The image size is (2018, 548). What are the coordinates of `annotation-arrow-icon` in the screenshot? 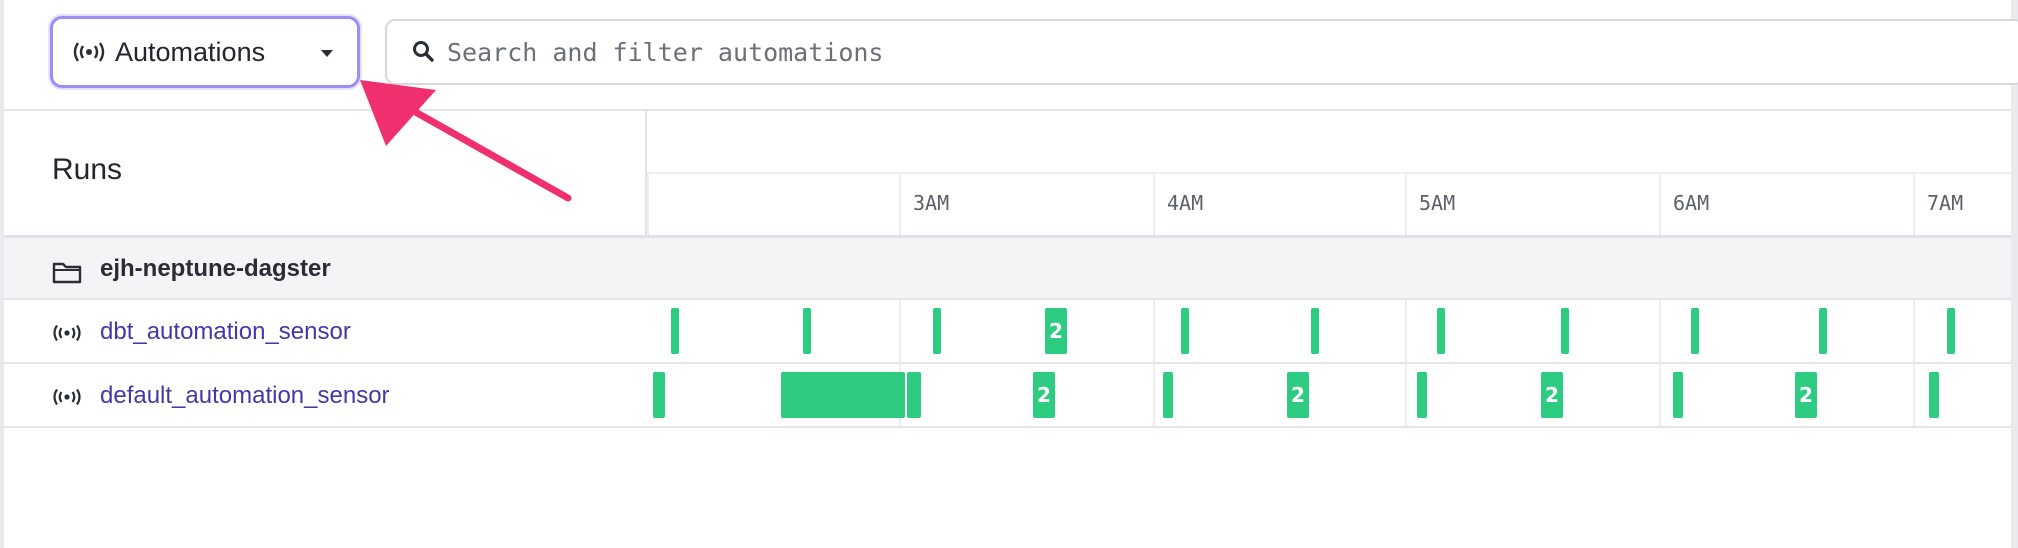 It's located at (466, 141).